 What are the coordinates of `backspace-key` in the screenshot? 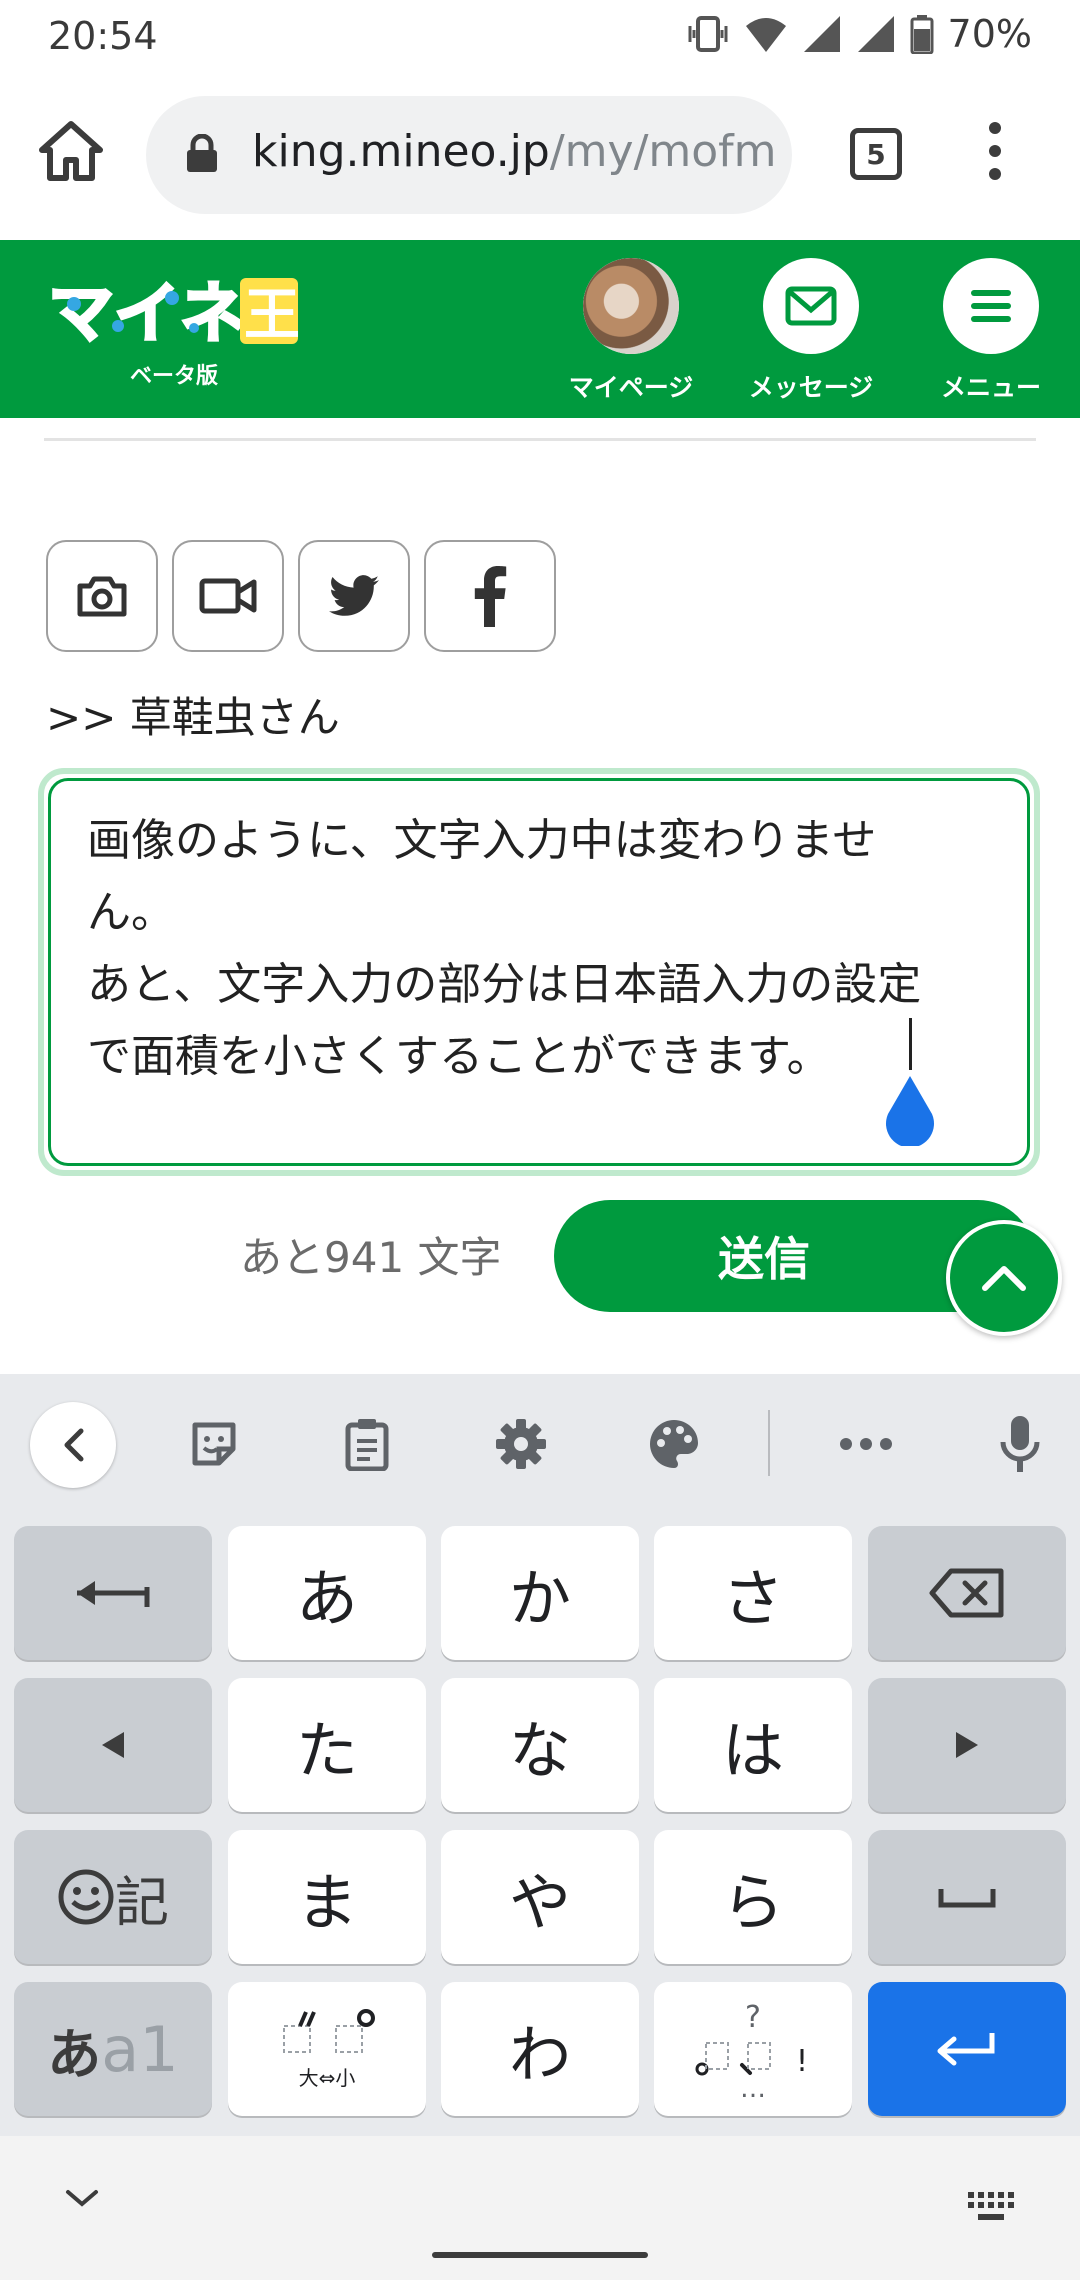 It's located at (967, 1593).